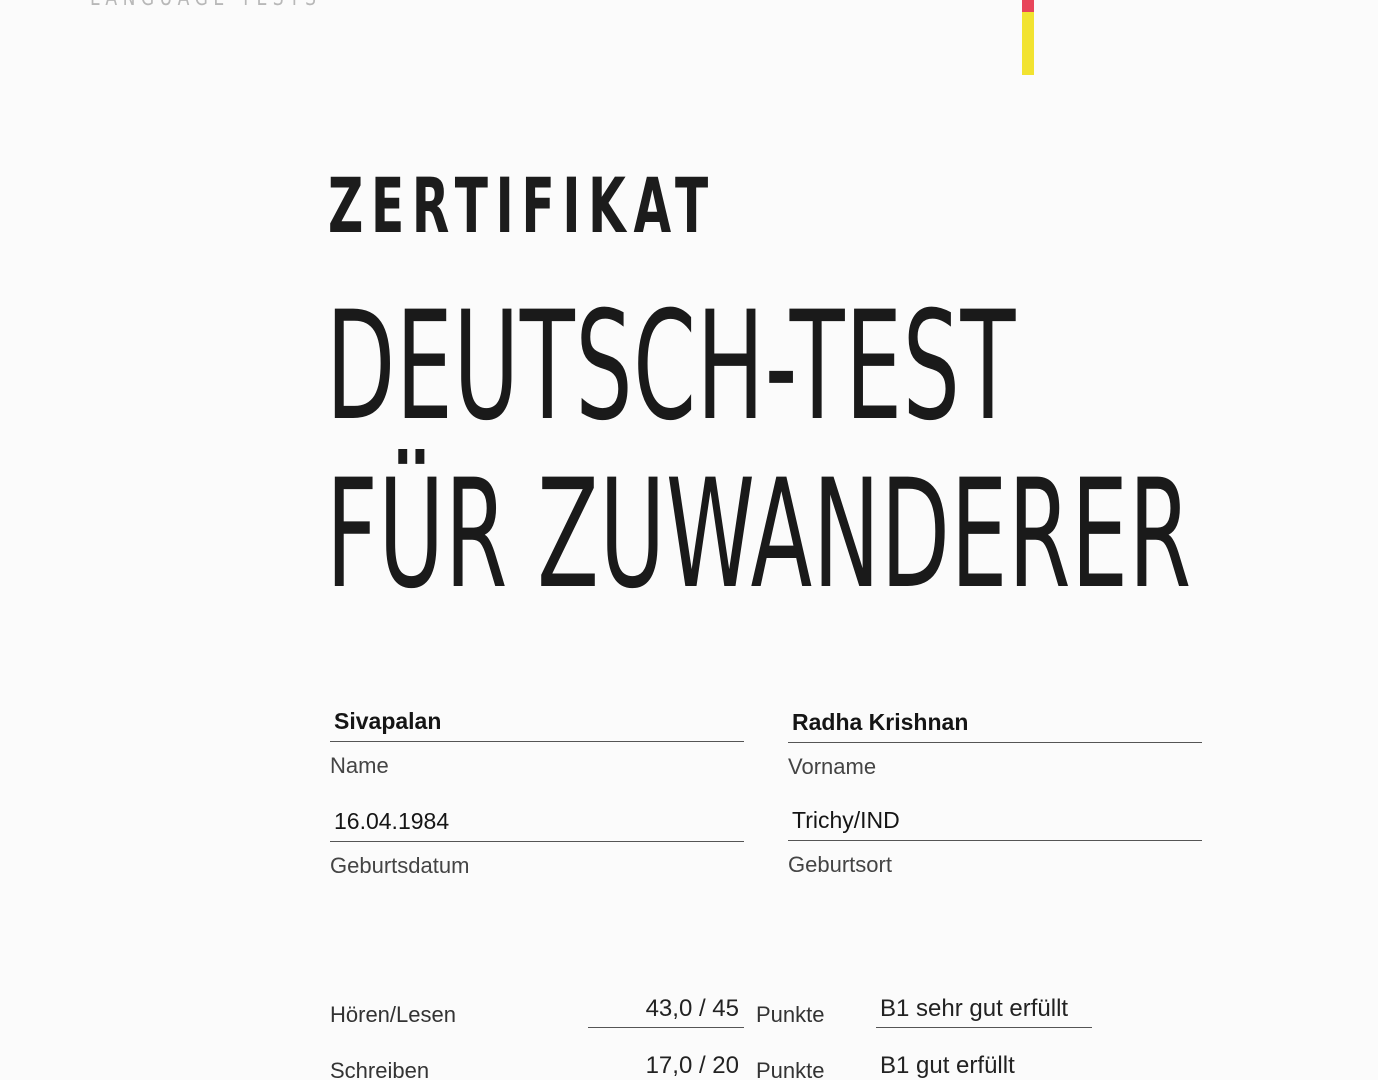  What do you see at coordinates (205, 5) in the screenshot?
I see `brand-wordmark: LANGUAGE TESTS` at bounding box center [205, 5].